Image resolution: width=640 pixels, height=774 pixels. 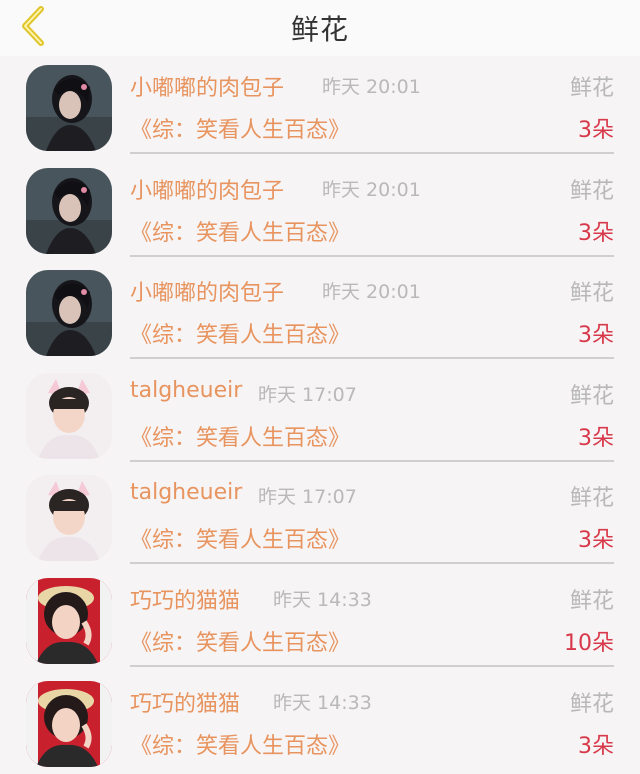 I want to click on chevron-left-icon, so click(x=33, y=26).